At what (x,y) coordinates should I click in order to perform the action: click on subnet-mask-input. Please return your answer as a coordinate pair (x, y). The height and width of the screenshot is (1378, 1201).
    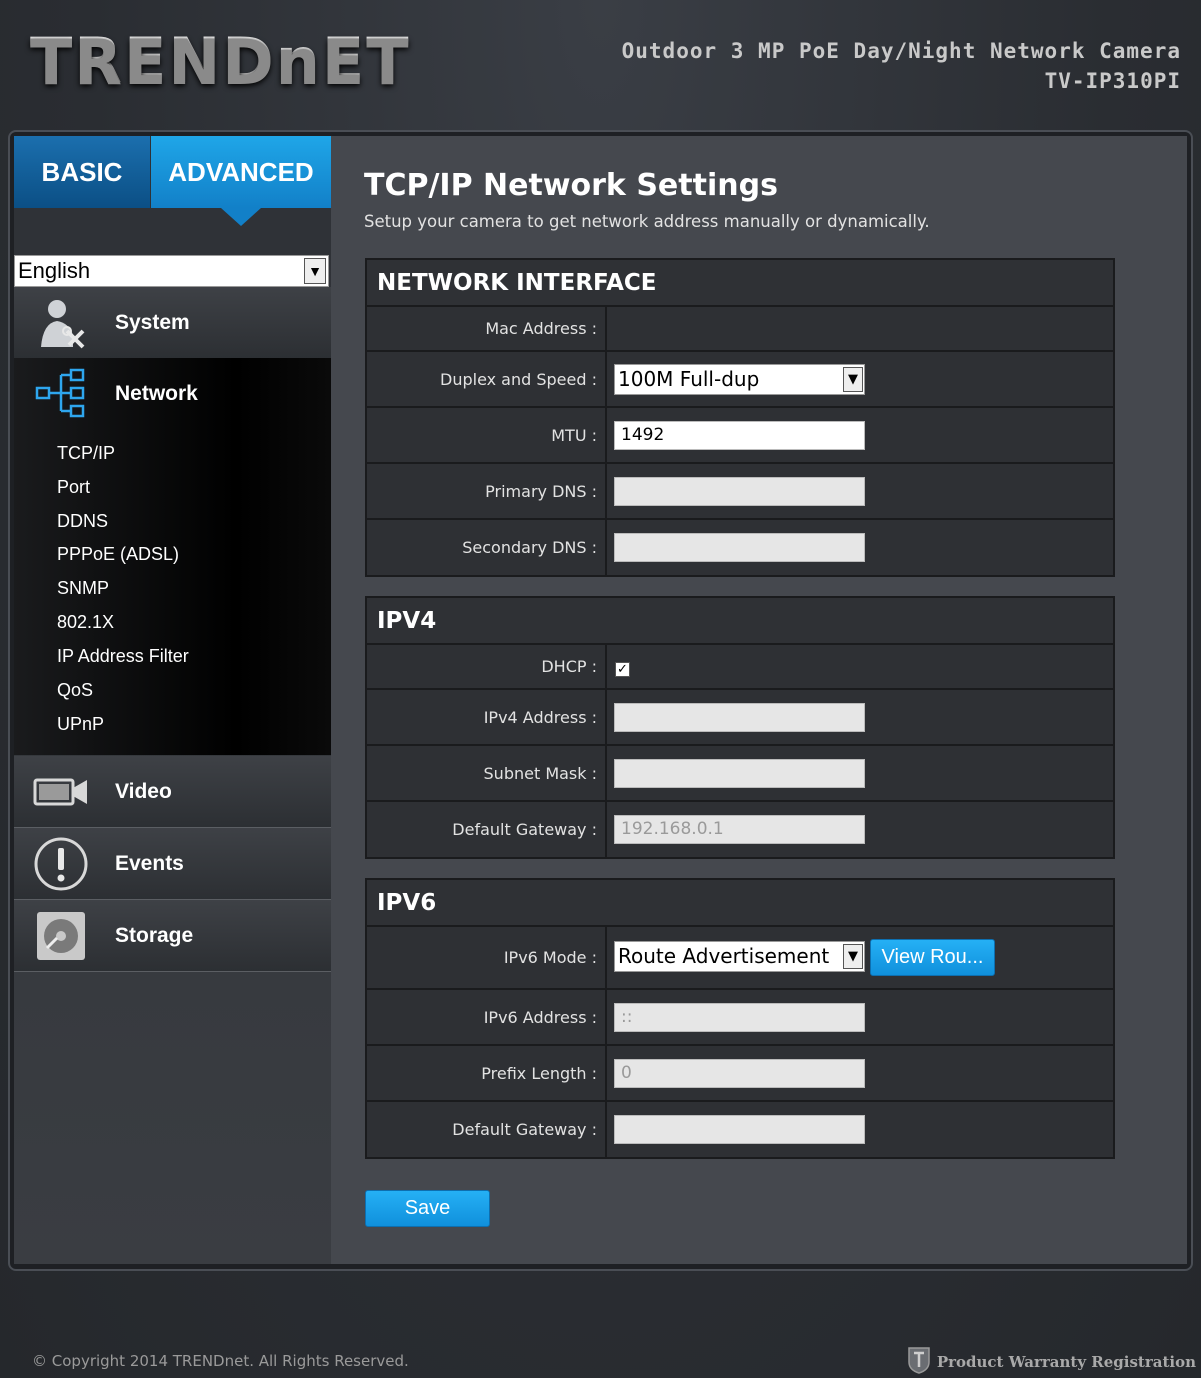
    Looking at the image, I should click on (739, 773).